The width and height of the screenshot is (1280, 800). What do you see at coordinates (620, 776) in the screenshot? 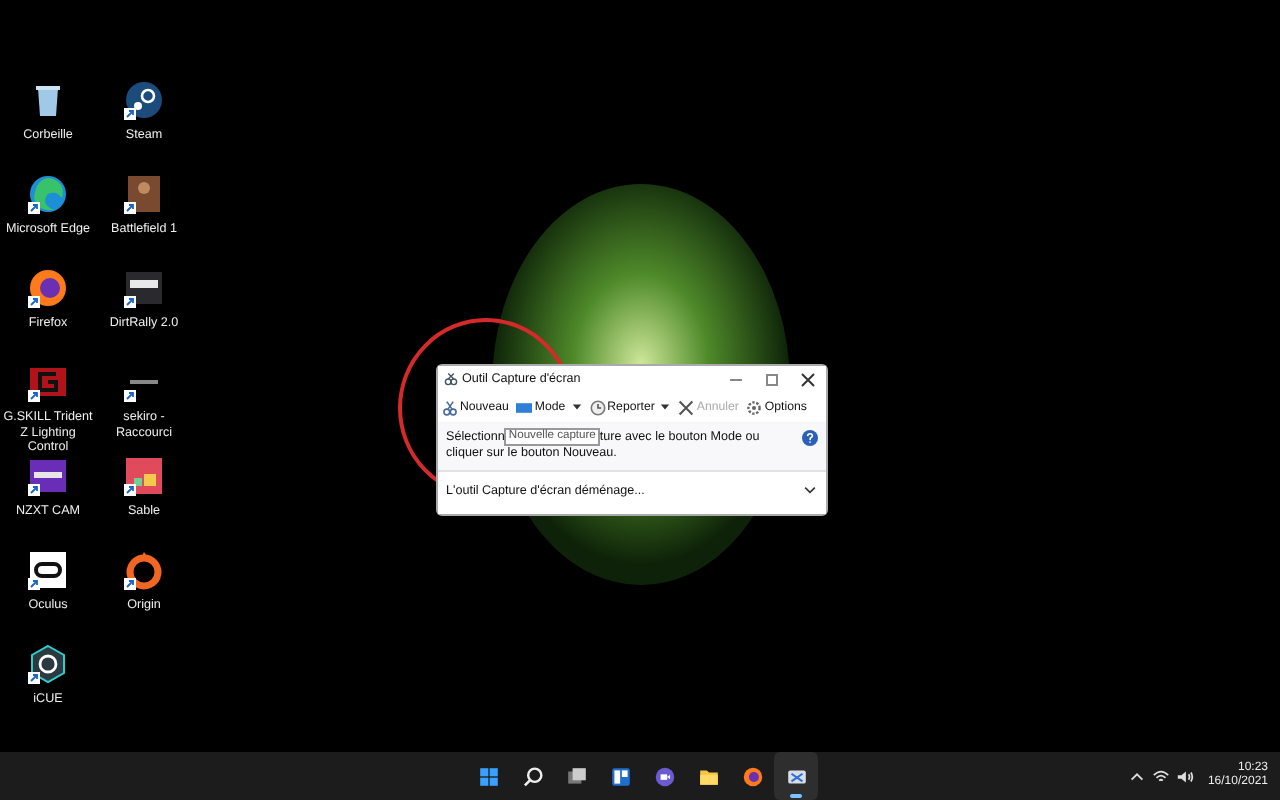
I see `widgets-icon` at bounding box center [620, 776].